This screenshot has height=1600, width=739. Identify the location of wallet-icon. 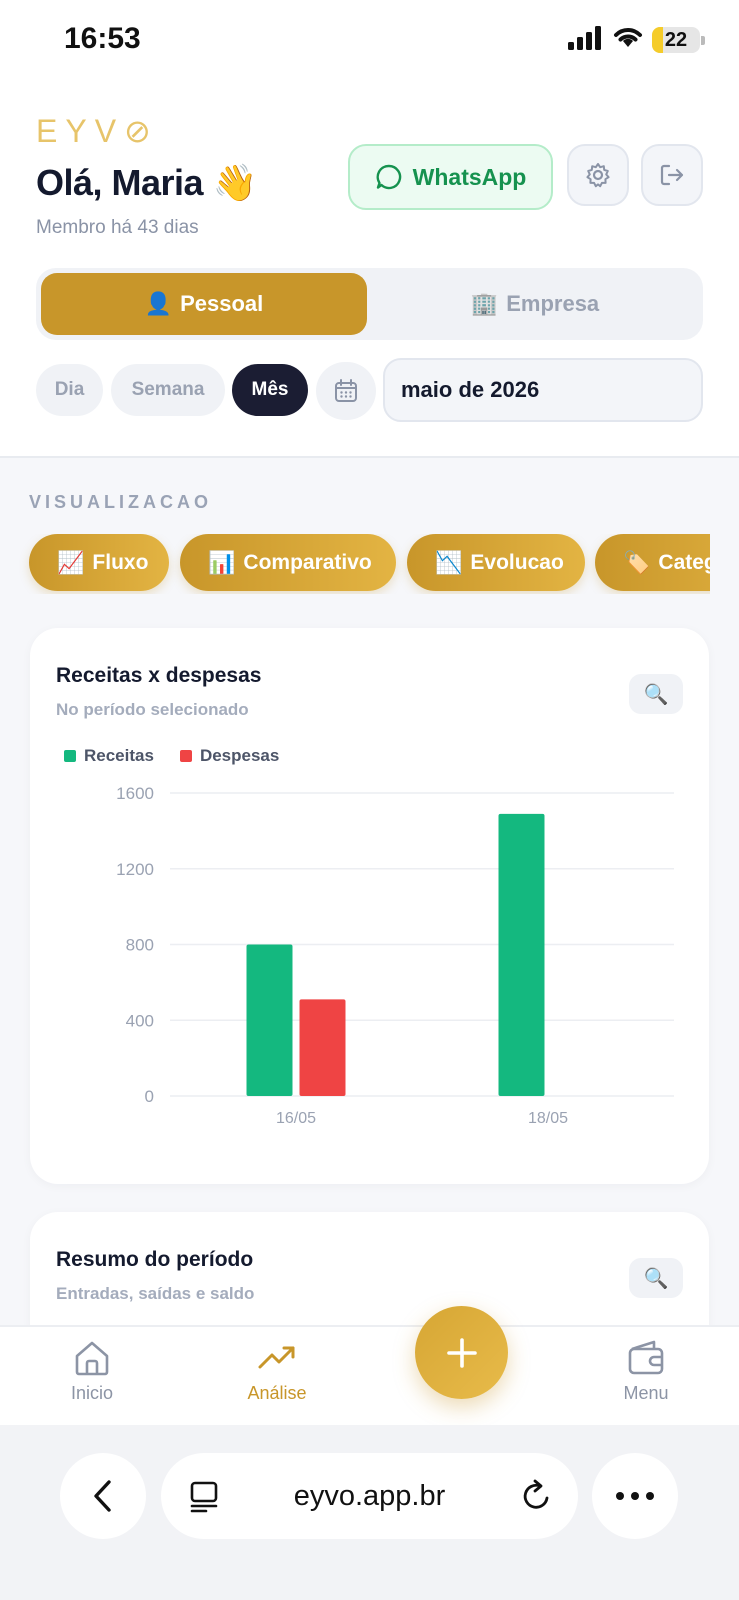
(646, 1357).